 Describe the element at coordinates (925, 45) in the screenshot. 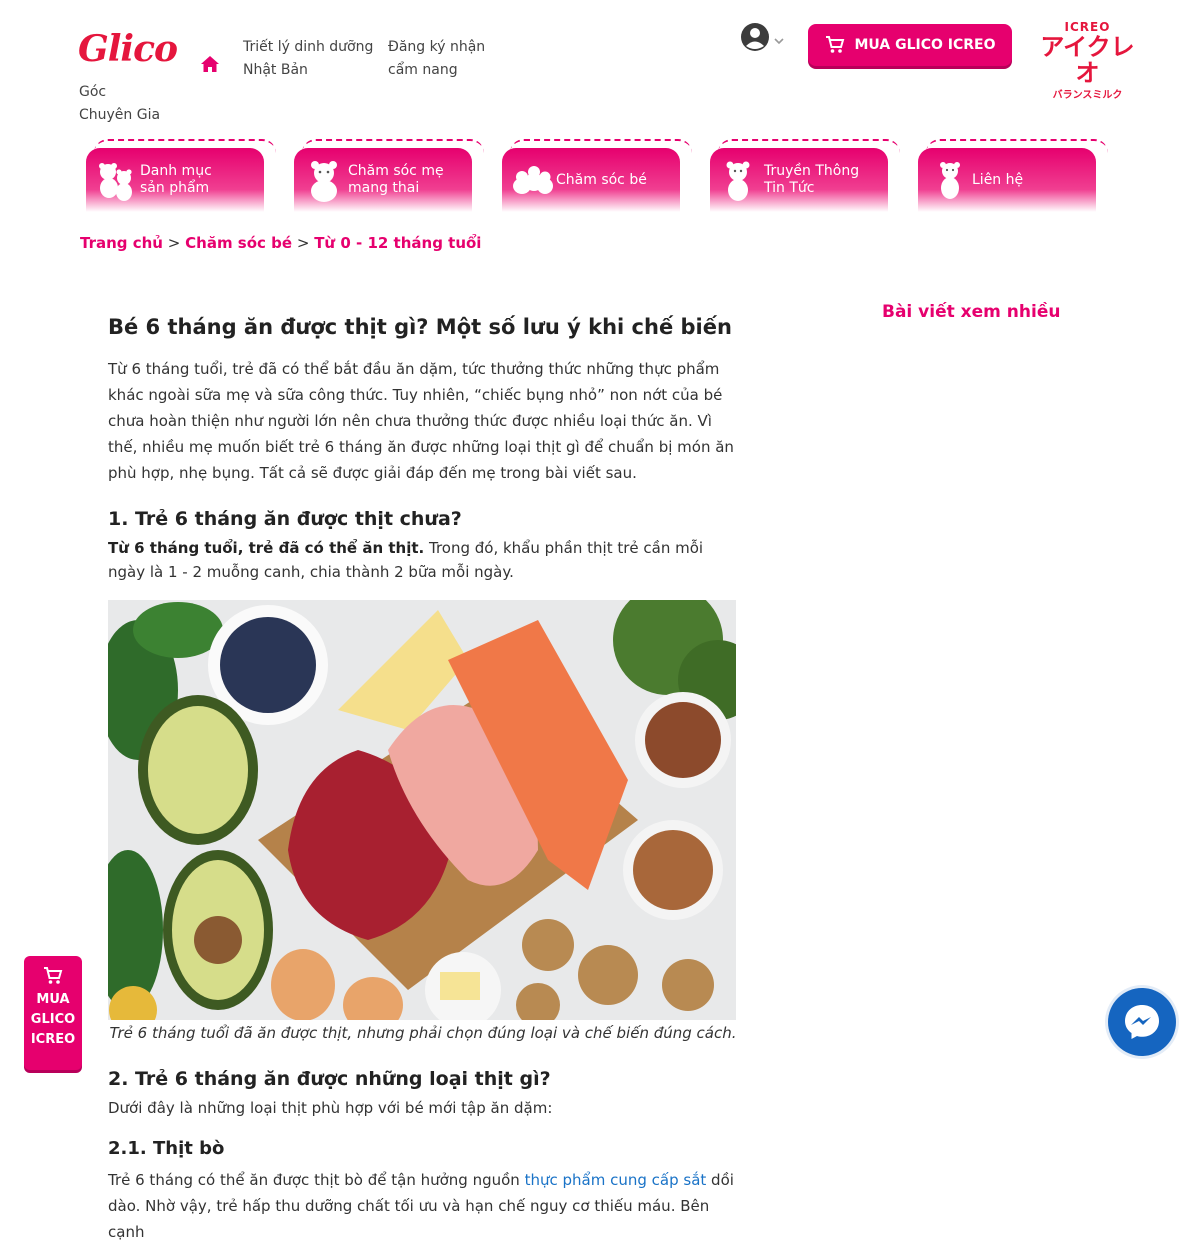

I see `buy-button-label: MUA GLICO ICREO` at that location.